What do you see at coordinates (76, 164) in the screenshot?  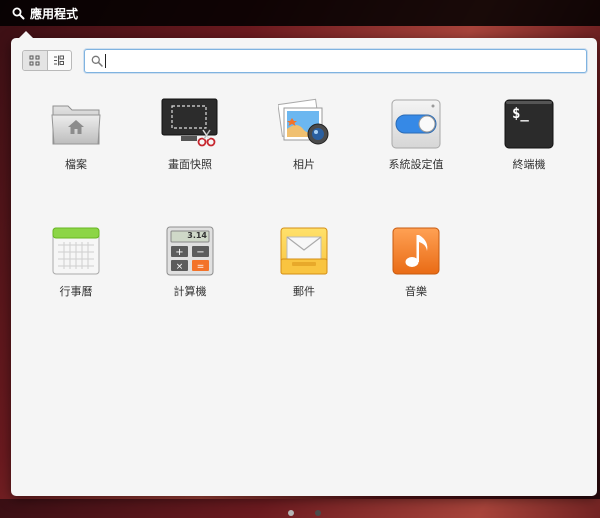 I see `app-label: 檔案` at bounding box center [76, 164].